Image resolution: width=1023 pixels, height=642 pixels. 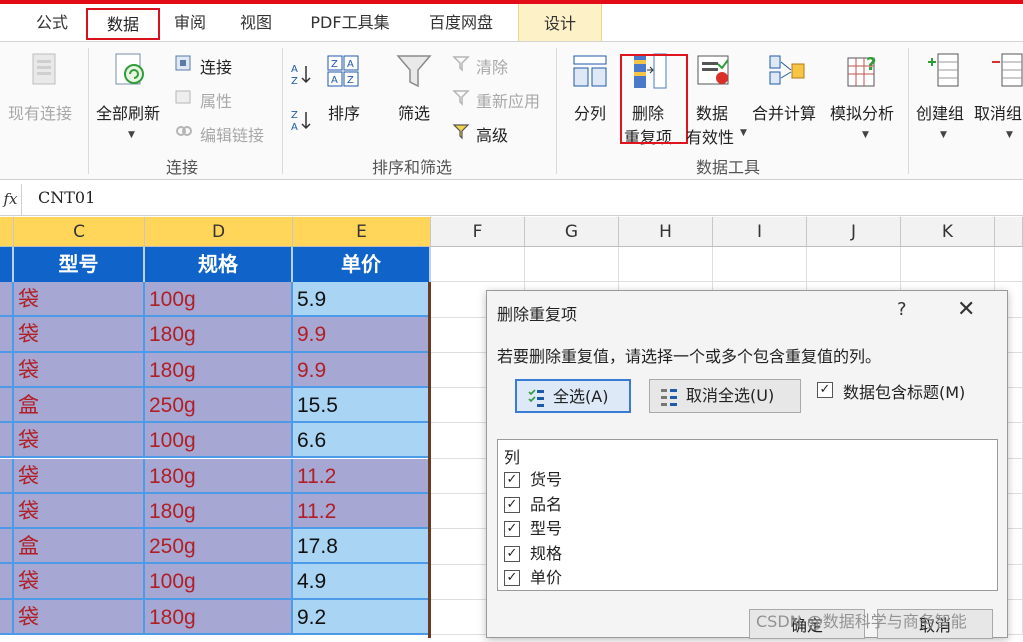 I want to click on sort-ascending-icon: AZ, so click(x=301, y=76).